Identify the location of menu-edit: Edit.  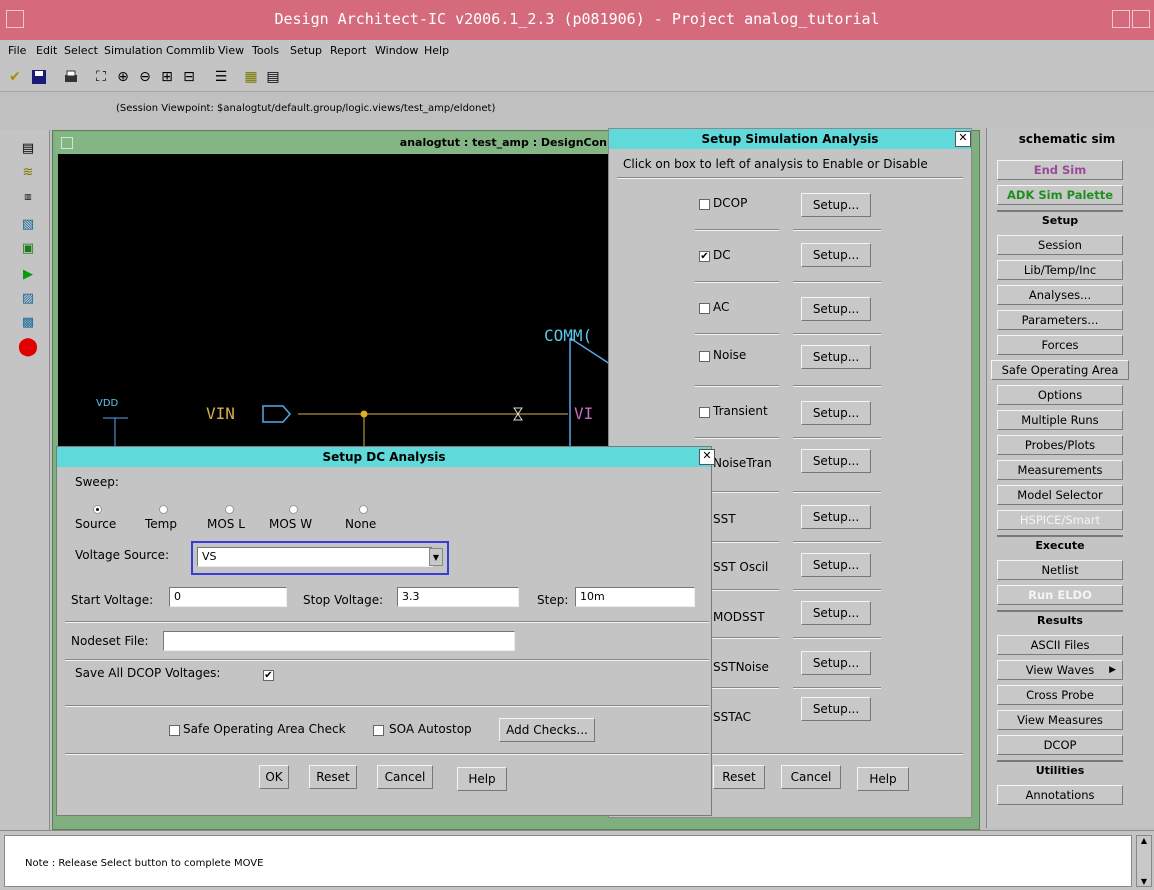
(46, 50).